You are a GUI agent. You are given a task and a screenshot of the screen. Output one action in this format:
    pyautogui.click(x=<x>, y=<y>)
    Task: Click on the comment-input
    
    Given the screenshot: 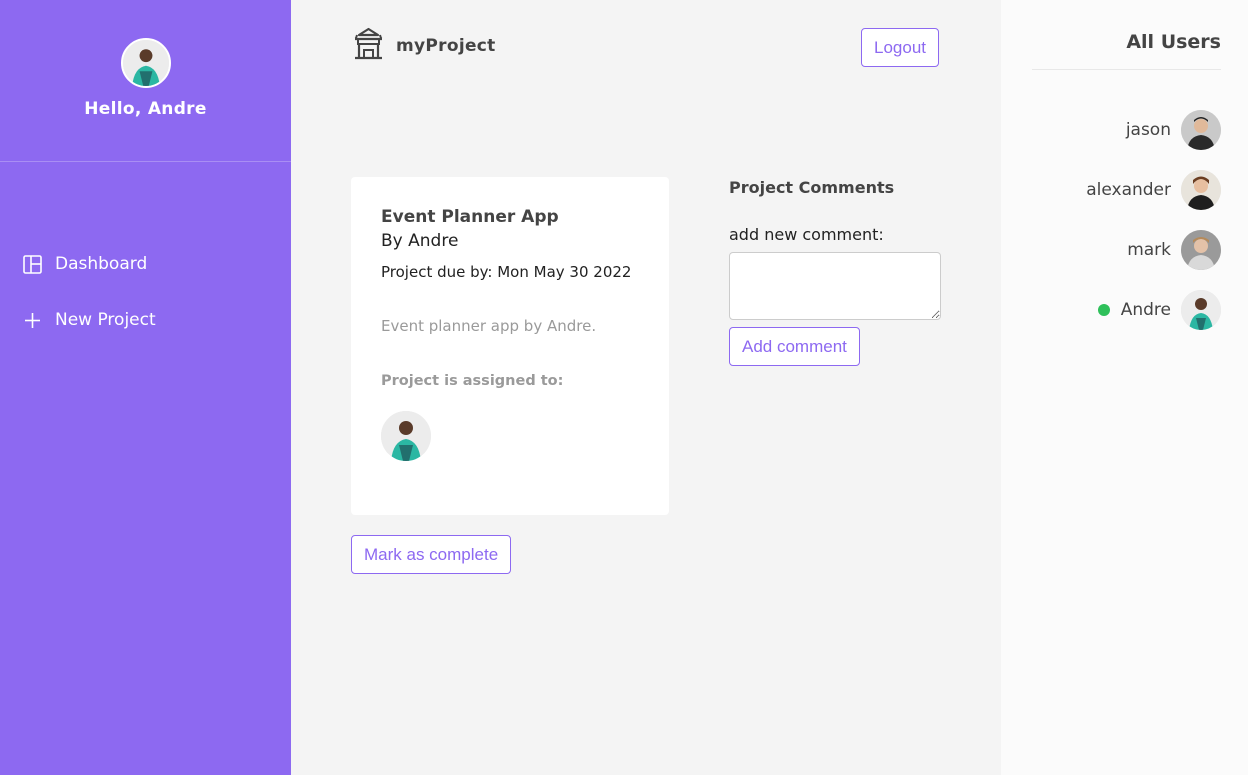 What is the action you would take?
    pyautogui.click(x=835, y=286)
    